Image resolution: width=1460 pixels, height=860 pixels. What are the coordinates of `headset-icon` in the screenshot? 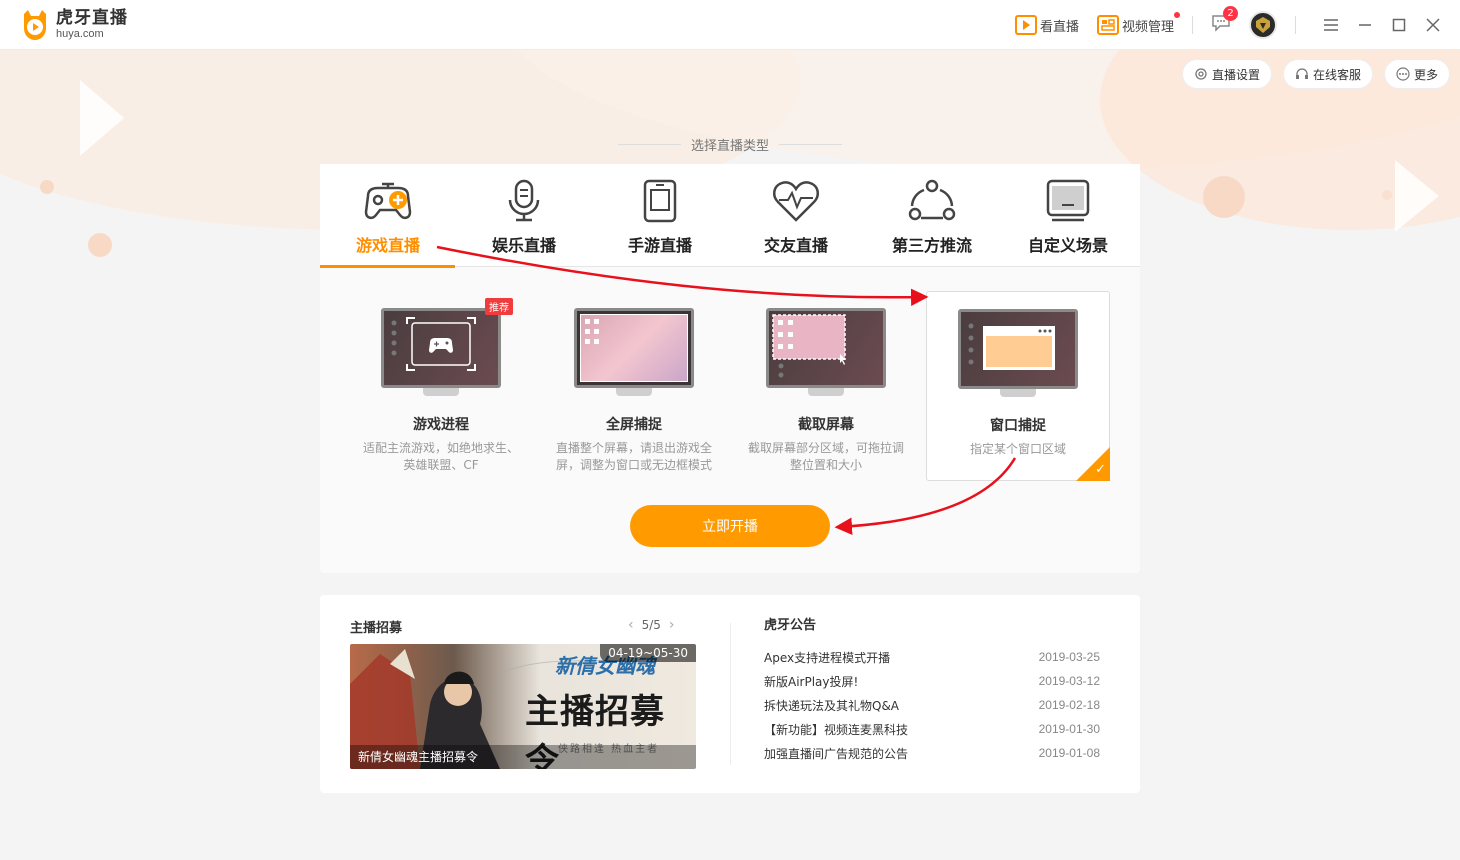 It's located at (1301, 73).